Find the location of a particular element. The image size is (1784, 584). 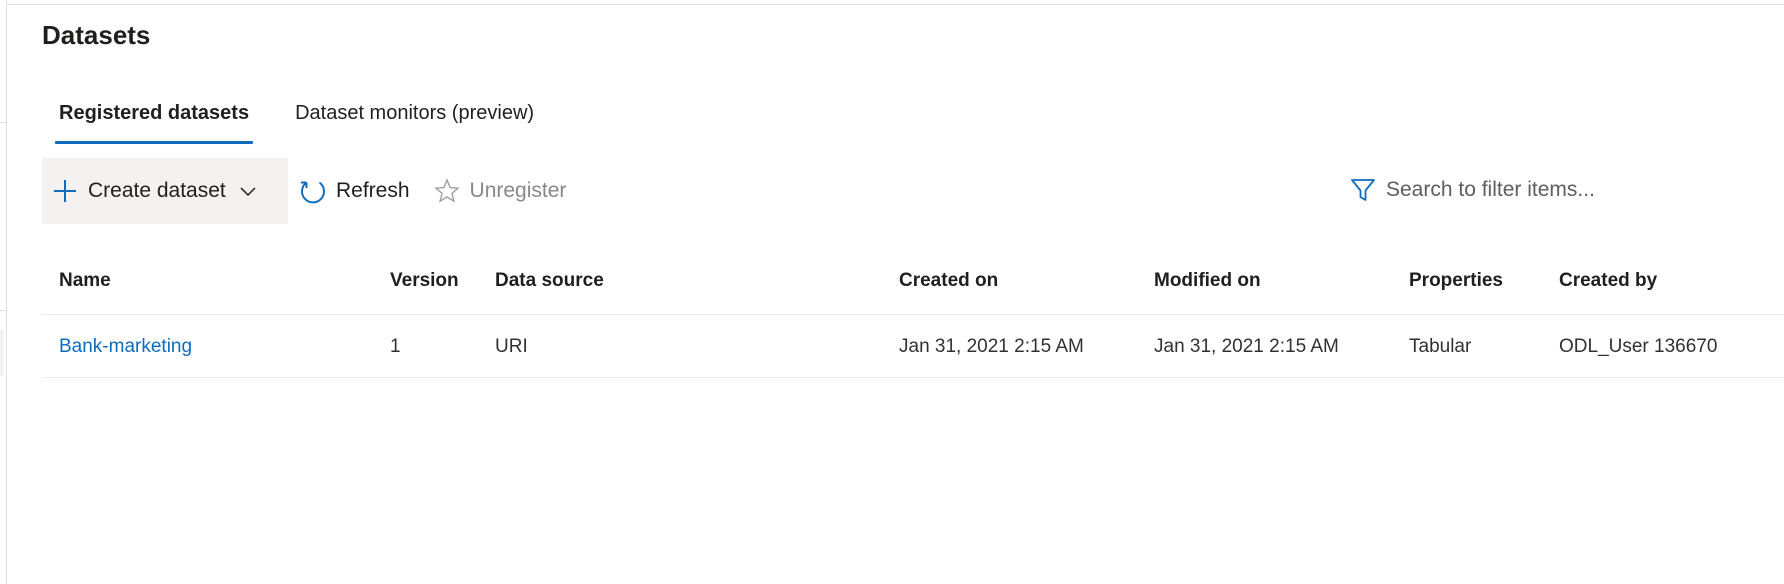

top-divider is located at coordinates (895, 4).